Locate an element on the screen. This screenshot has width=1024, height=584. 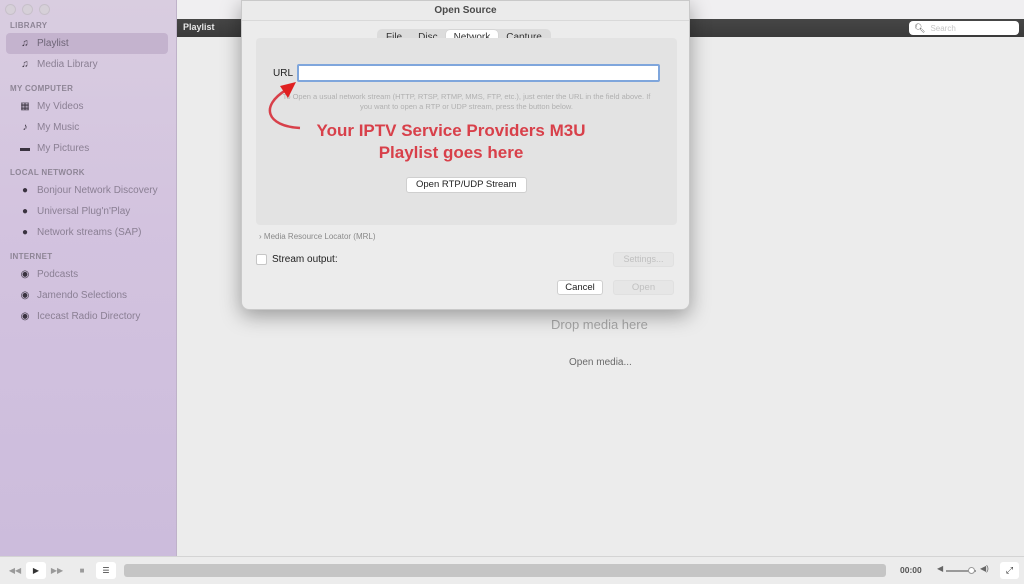
volume-high-icon: ◀) is located at coordinates (984, 568).